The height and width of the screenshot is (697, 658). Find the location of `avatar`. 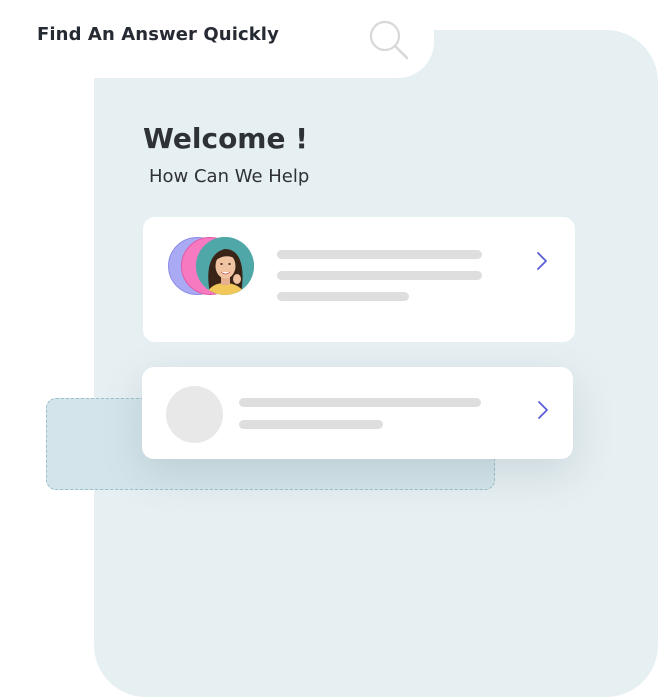

avatar is located at coordinates (225, 266).